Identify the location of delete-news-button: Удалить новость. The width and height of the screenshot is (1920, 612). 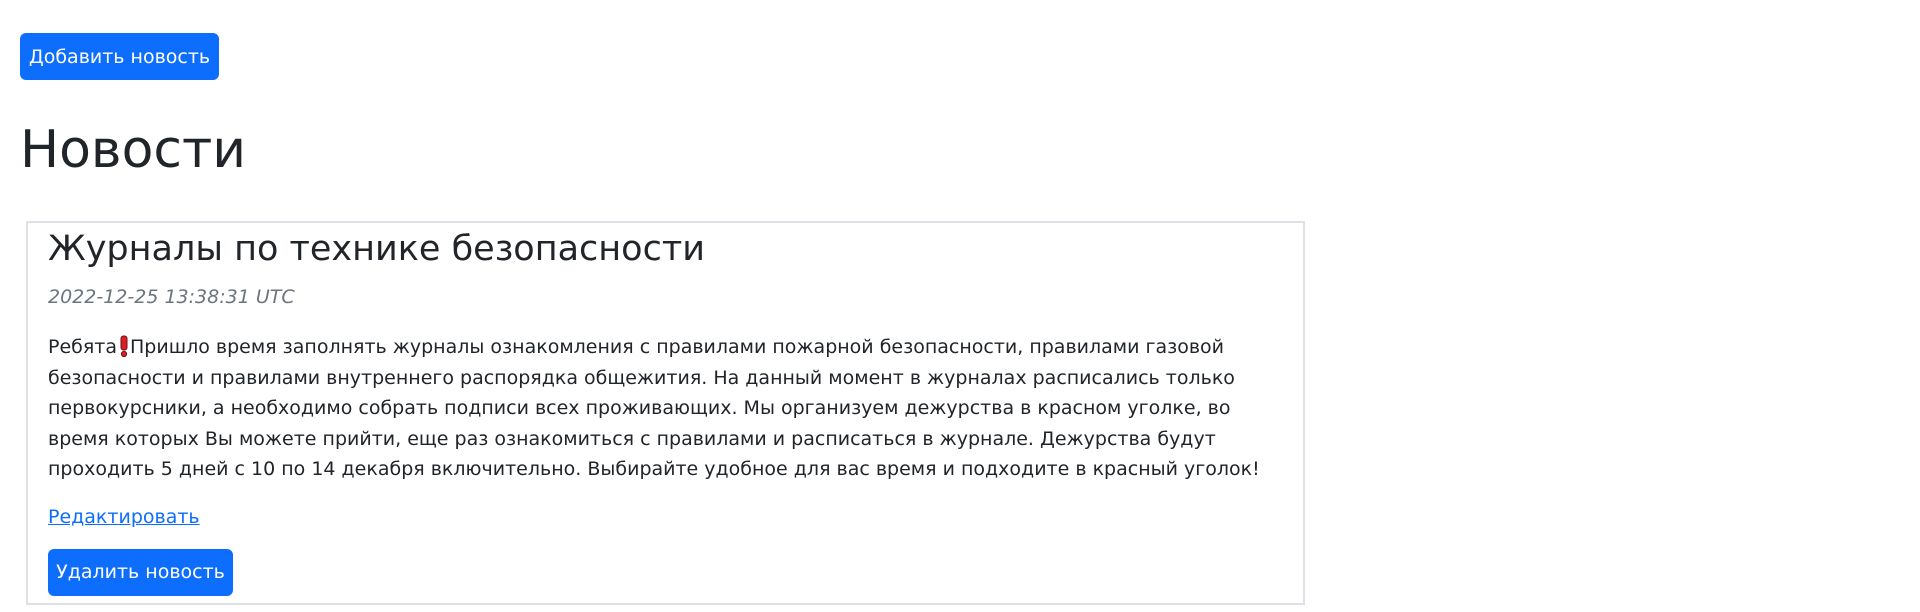
(140, 572).